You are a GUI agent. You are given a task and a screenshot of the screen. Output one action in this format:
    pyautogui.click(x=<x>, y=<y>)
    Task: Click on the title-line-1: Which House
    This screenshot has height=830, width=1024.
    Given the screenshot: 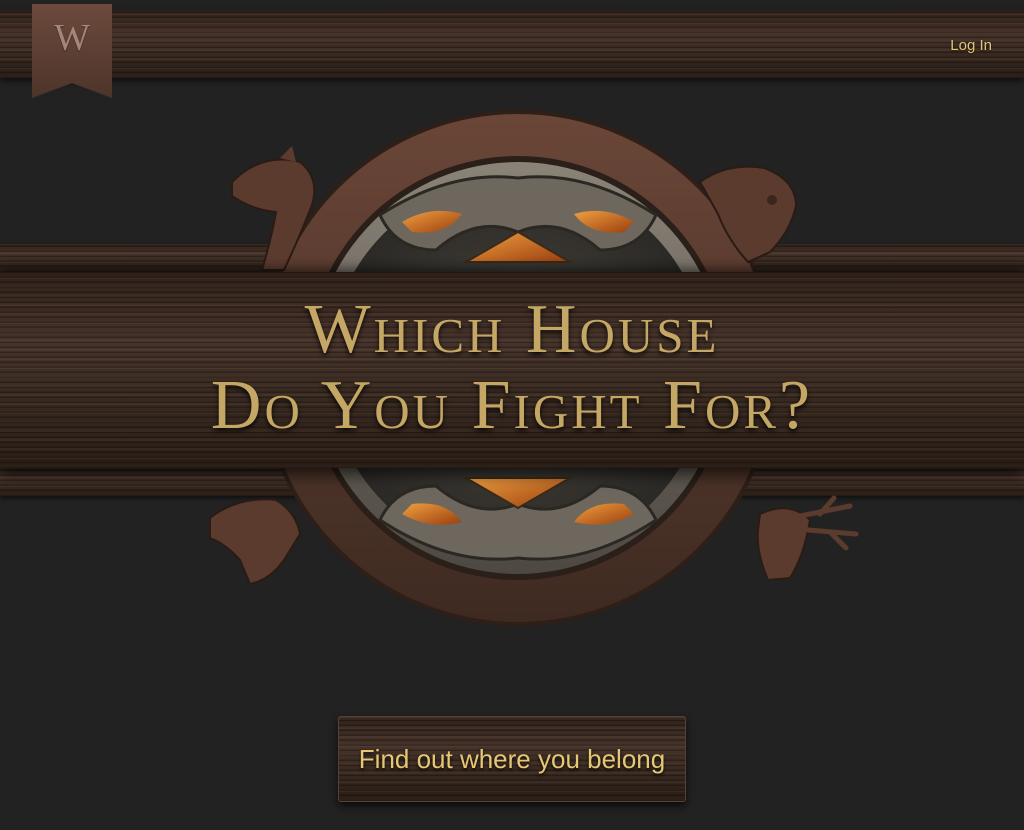 What is the action you would take?
    pyautogui.click(x=512, y=329)
    